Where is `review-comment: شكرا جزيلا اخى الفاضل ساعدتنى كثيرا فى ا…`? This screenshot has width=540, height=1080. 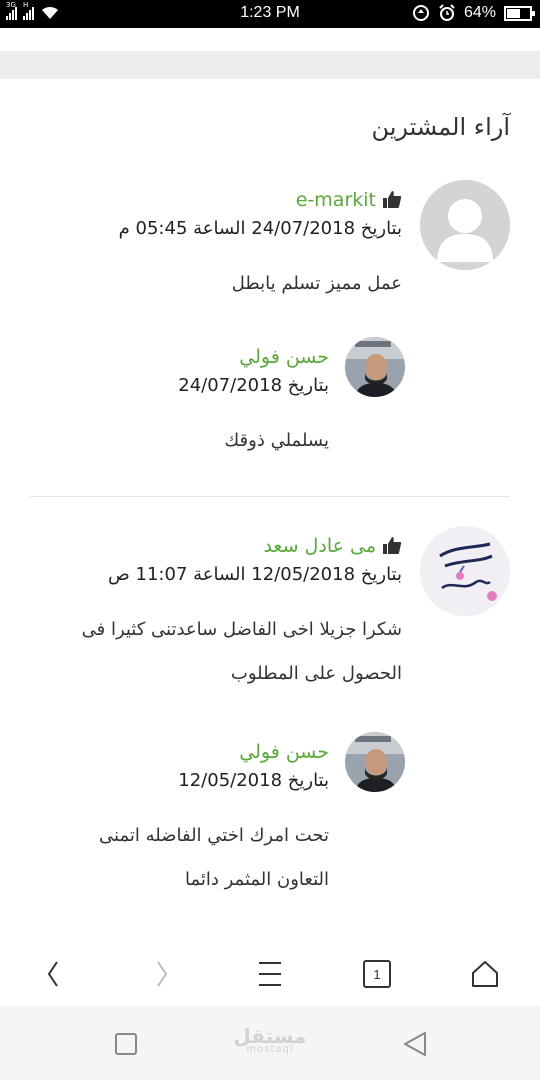
review-comment: شكرا جزيلا اخى الفاضل ساعدتنى كثيرا فى ا… is located at coordinates (216, 652).